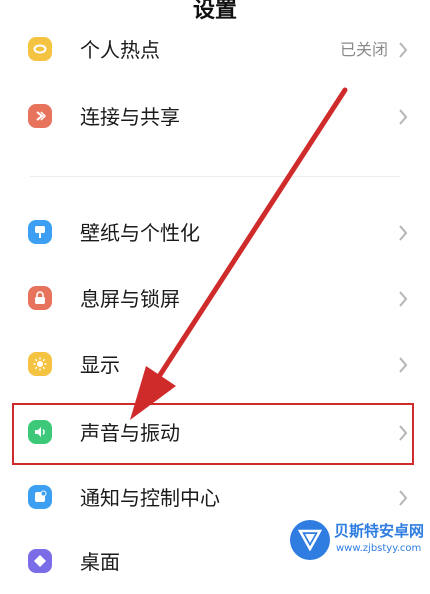 This screenshot has width=430, height=594. I want to click on settings-item-connect: 连接与共享, so click(215, 117).